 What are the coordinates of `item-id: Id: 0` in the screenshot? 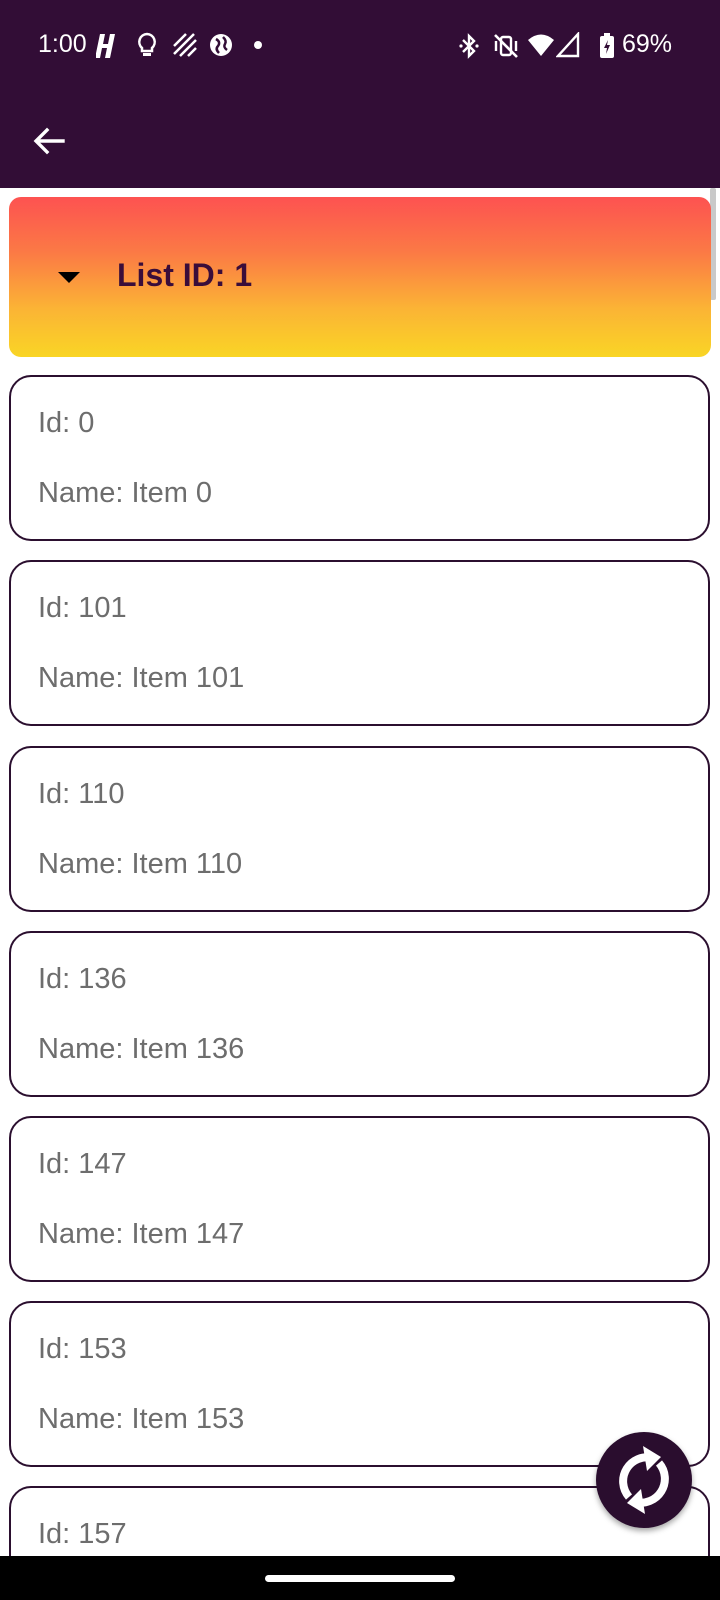 It's located at (66, 423).